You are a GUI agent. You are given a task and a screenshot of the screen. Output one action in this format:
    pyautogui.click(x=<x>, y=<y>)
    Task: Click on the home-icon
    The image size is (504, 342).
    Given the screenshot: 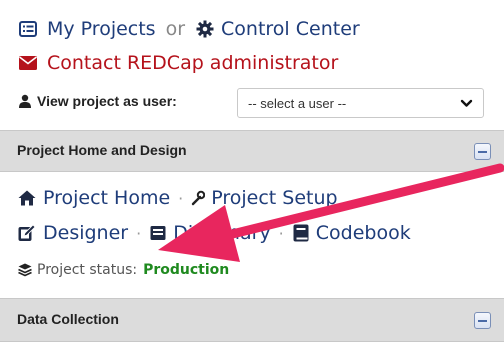 What is the action you would take?
    pyautogui.click(x=27, y=198)
    